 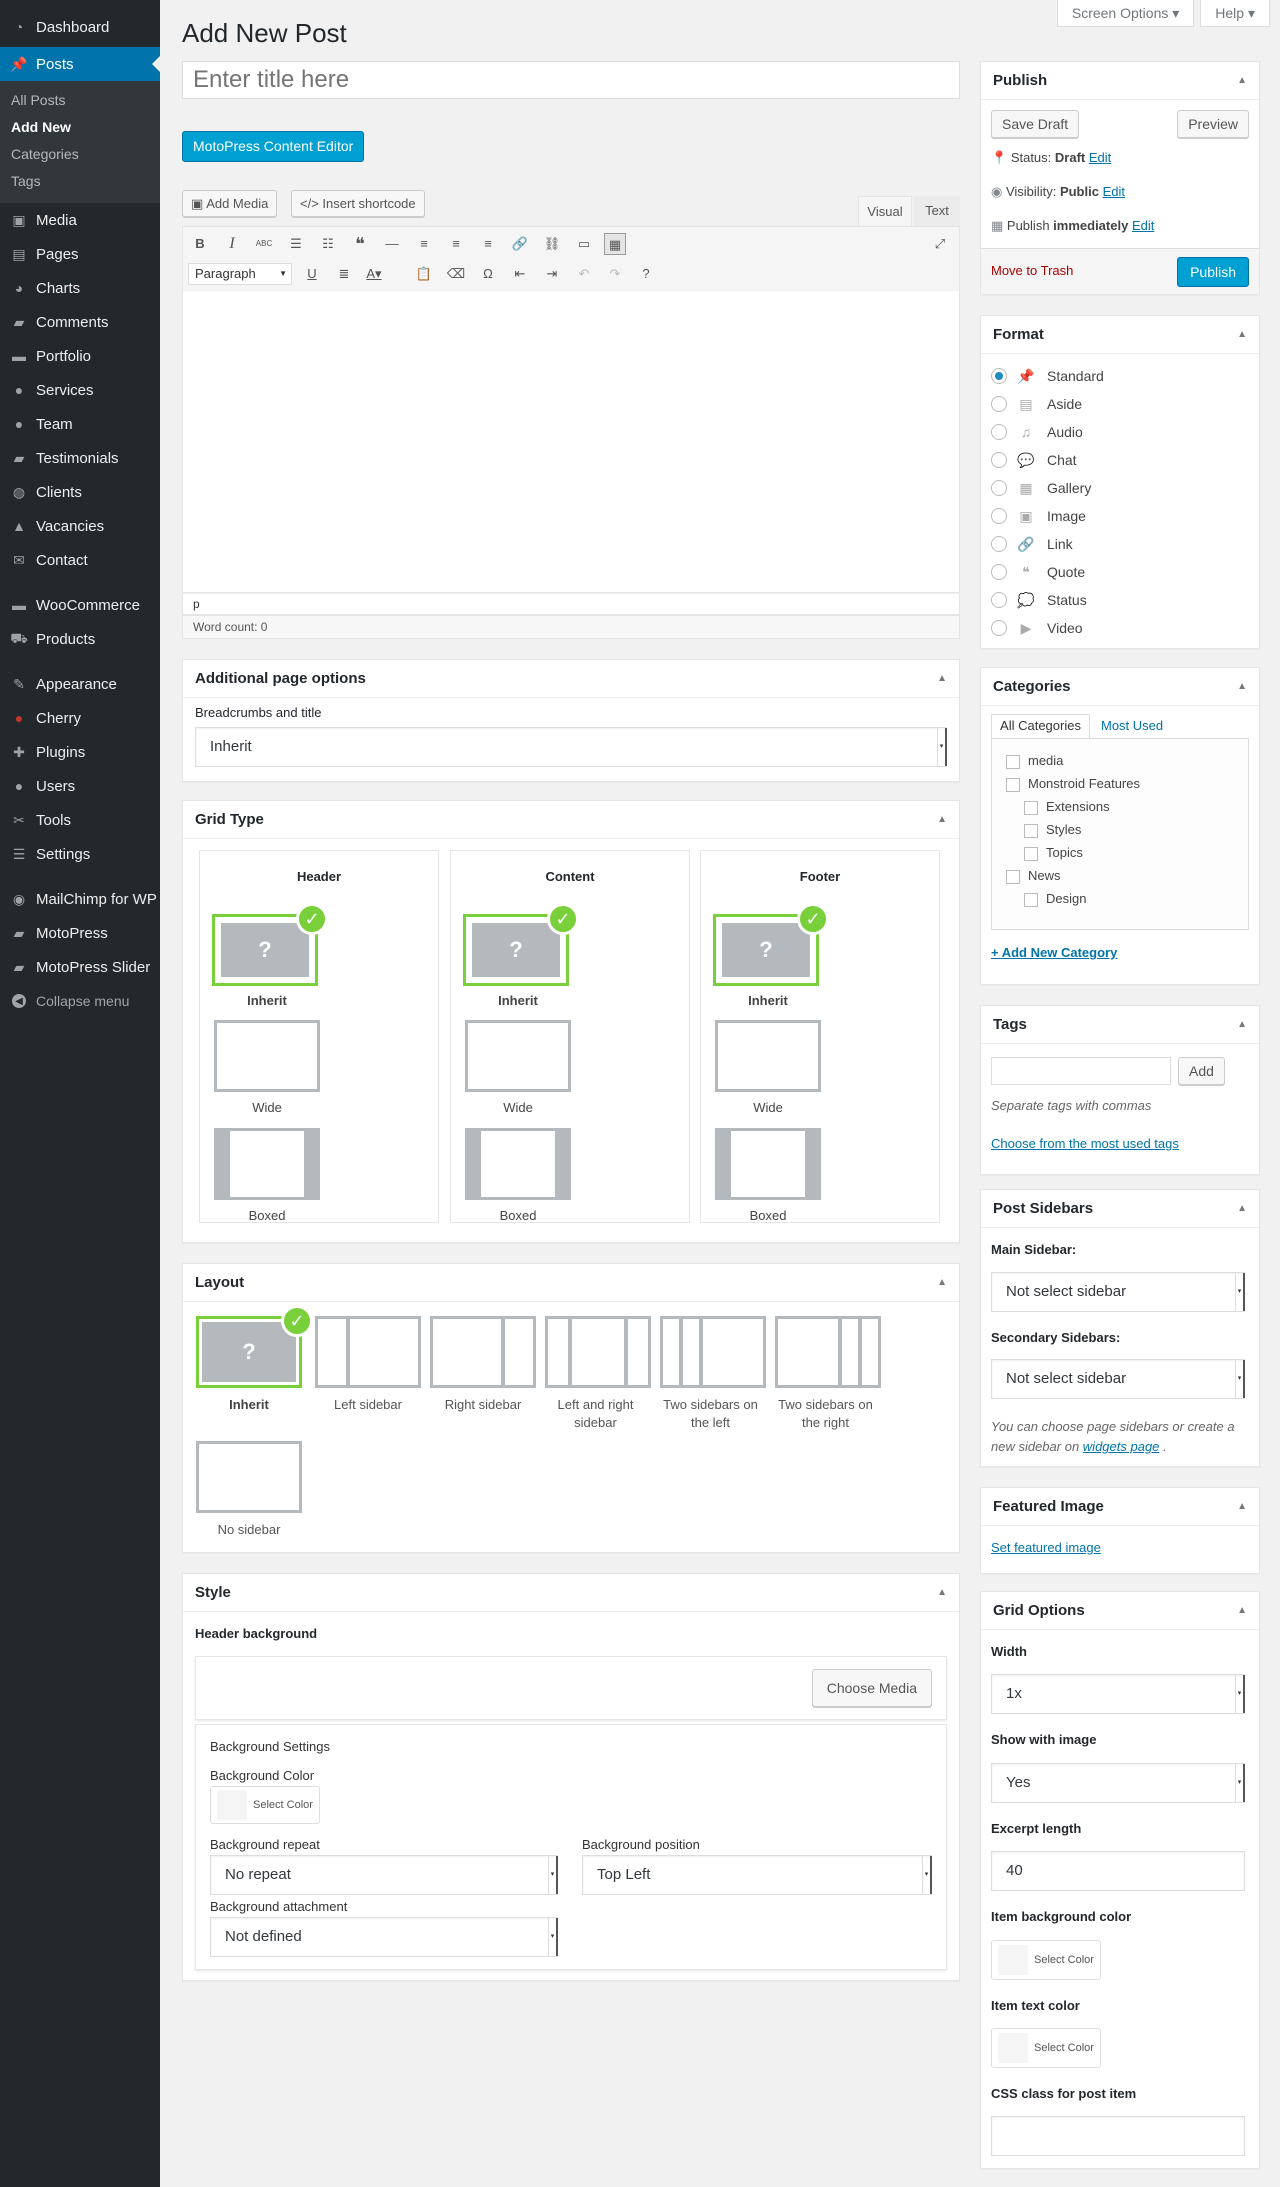 What do you see at coordinates (1047, 600) in the screenshot?
I see `format-option-status: 💭 Status` at bounding box center [1047, 600].